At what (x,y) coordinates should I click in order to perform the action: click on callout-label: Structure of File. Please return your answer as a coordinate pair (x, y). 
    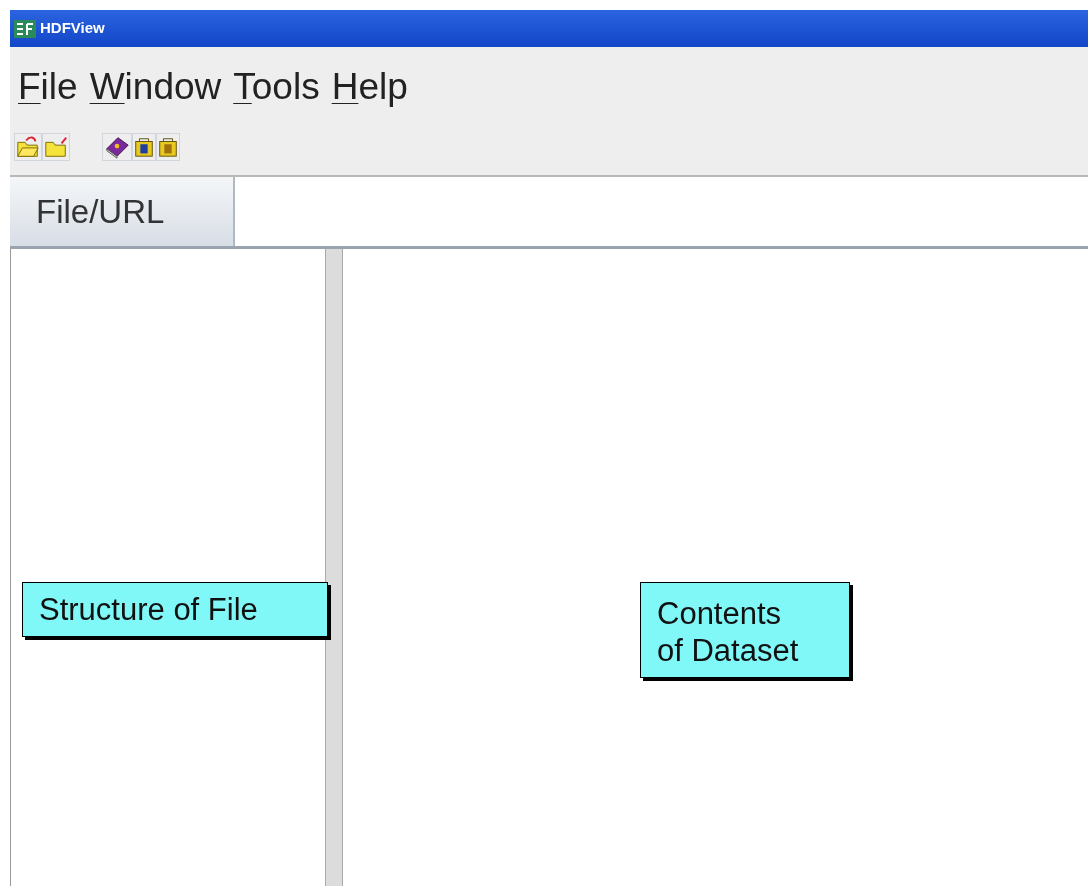
    Looking at the image, I should click on (175, 610).